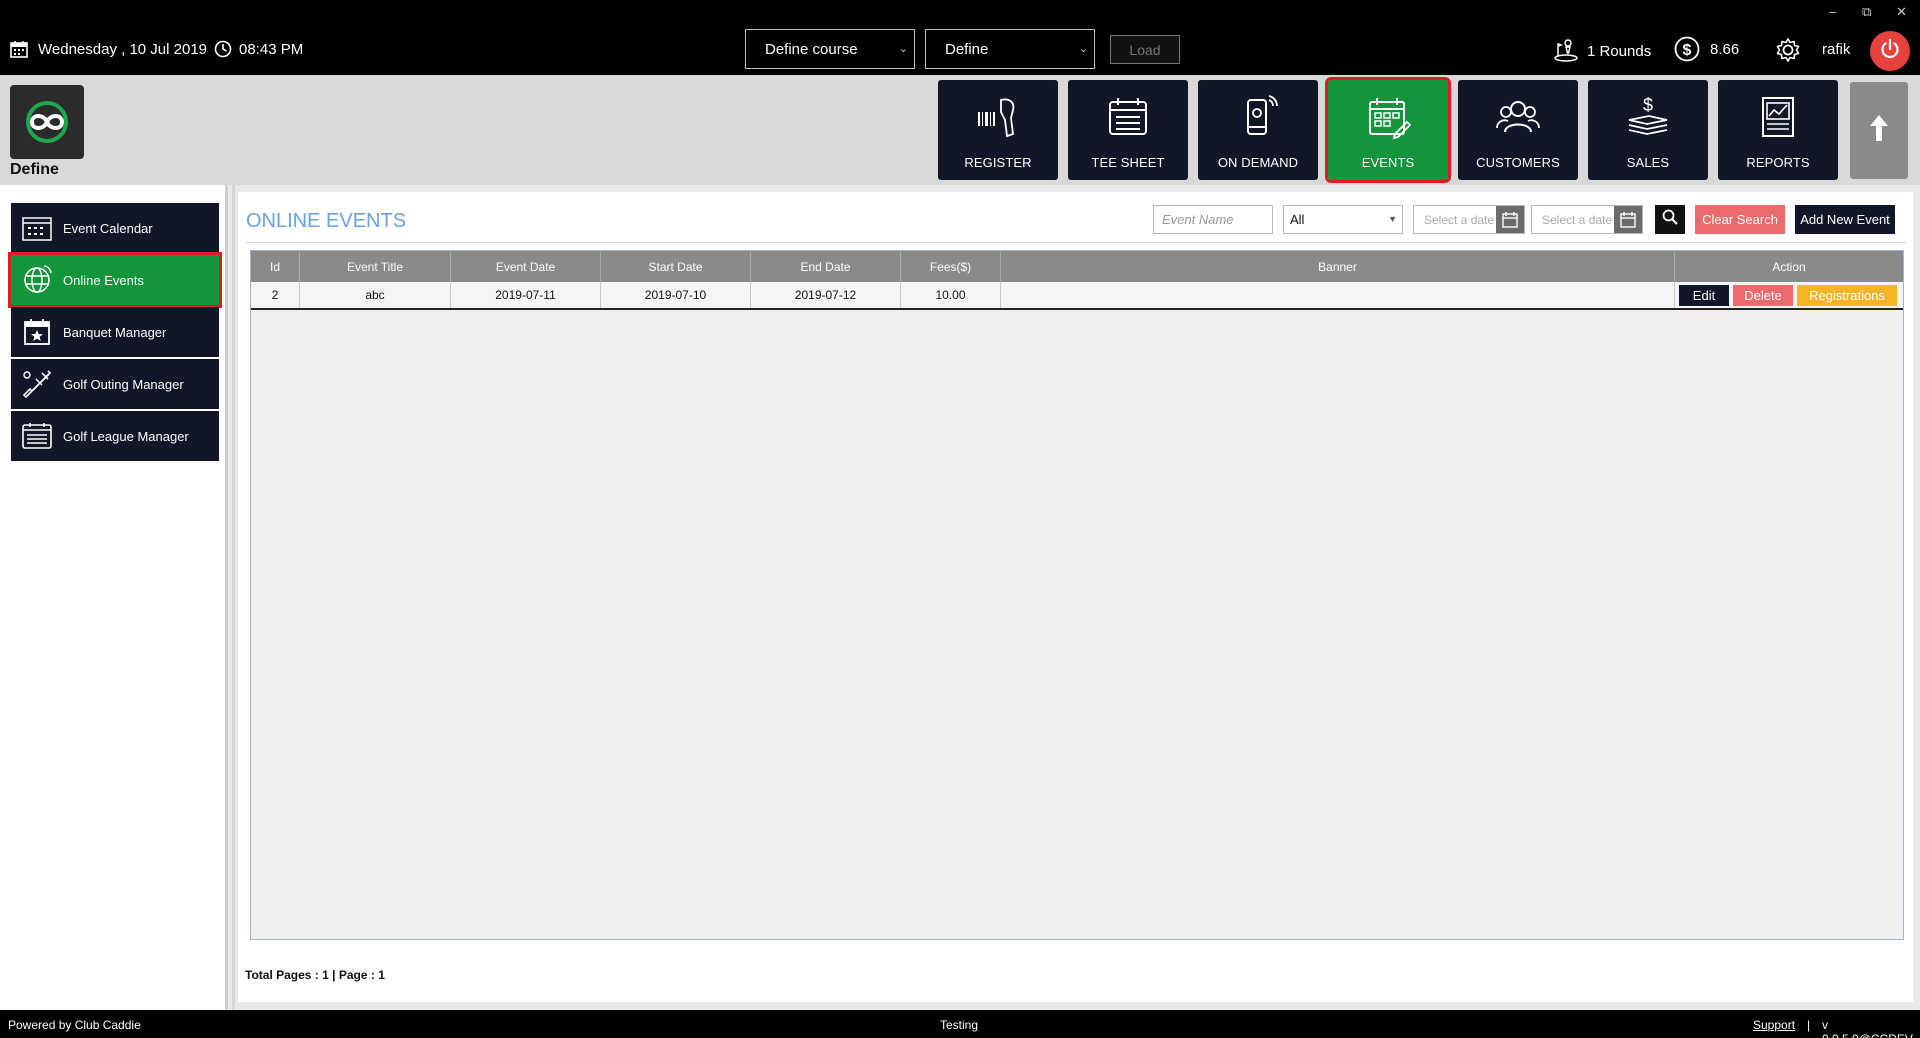  What do you see at coordinates (1459, 219) in the screenshot?
I see `date-from-placeholder: Select a date` at bounding box center [1459, 219].